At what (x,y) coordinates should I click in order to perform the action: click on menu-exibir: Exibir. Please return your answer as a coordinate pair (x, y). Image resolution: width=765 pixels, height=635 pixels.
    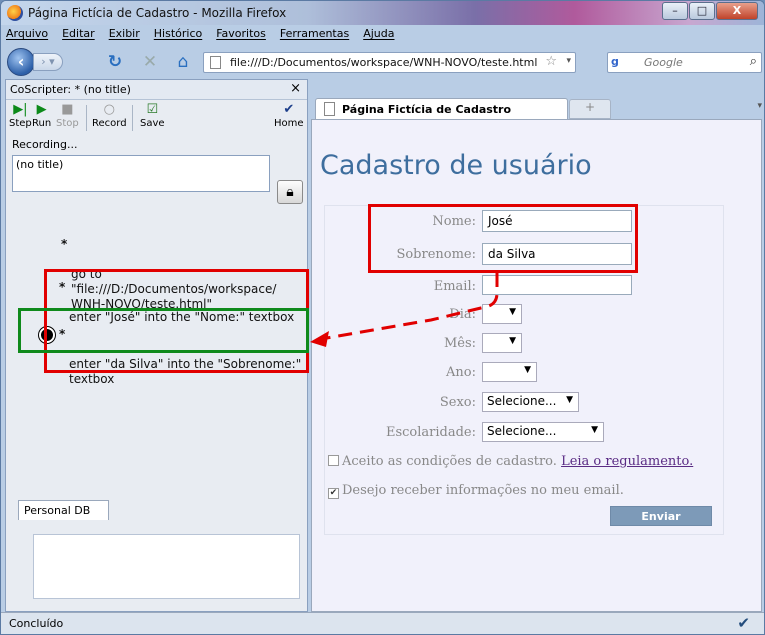
    Looking at the image, I should click on (124, 36).